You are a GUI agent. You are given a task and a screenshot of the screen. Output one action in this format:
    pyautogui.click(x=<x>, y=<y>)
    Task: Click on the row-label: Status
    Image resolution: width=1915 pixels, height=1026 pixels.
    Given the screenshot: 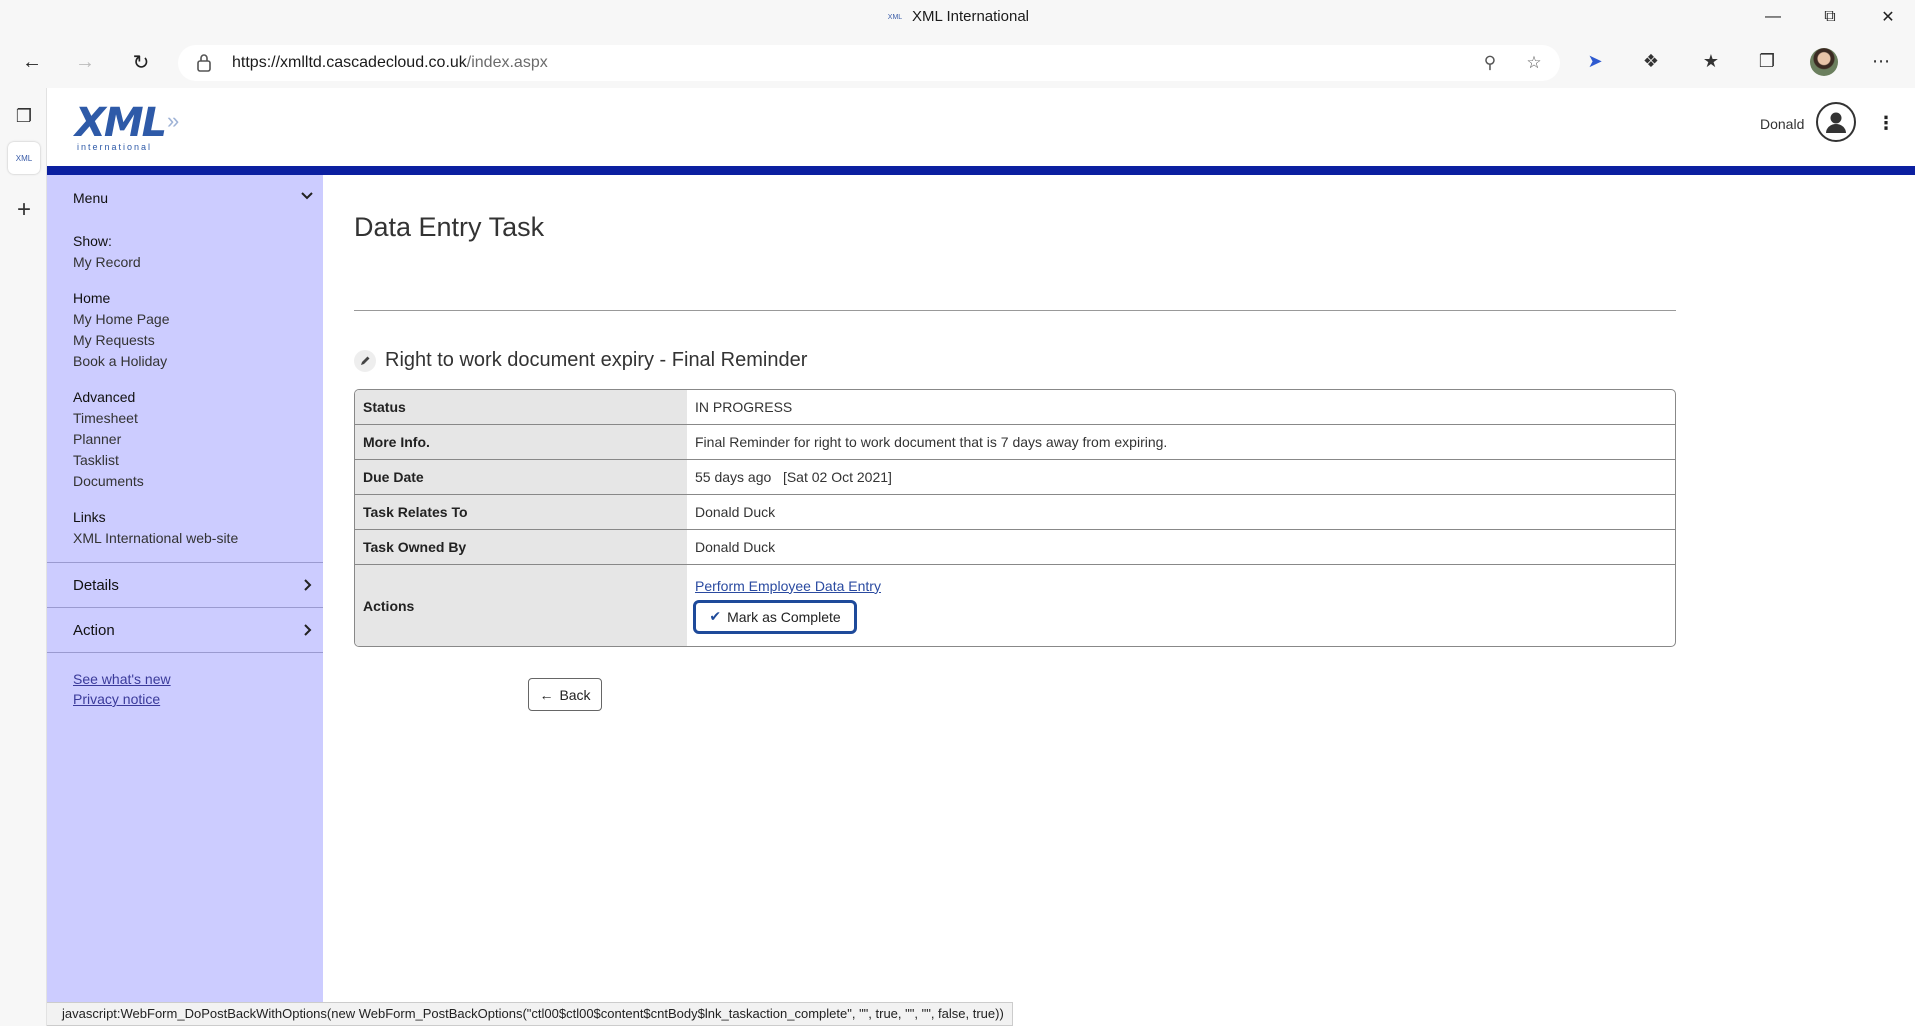 What is the action you would take?
    pyautogui.click(x=521, y=407)
    